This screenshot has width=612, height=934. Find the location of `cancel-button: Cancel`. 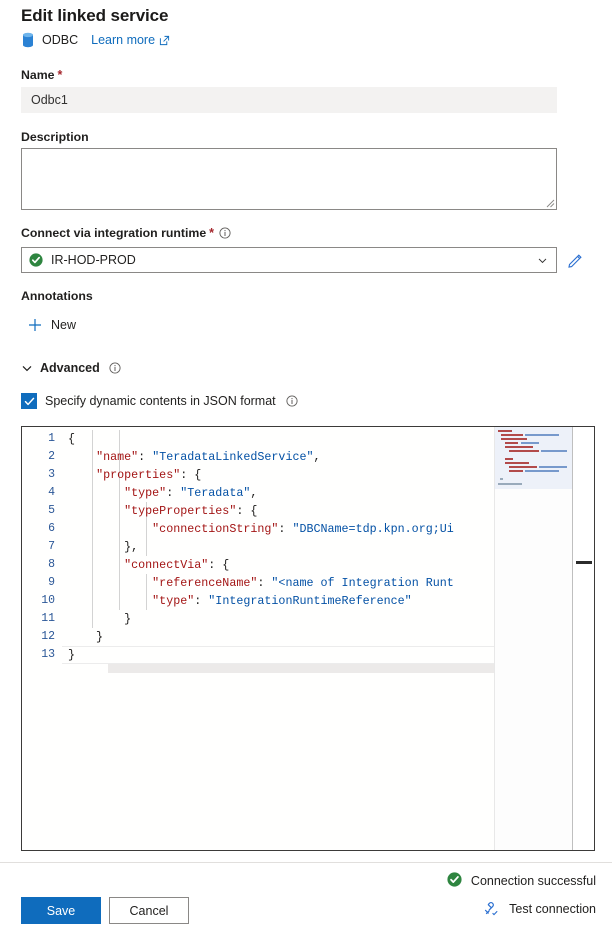

cancel-button: Cancel is located at coordinates (149, 910).